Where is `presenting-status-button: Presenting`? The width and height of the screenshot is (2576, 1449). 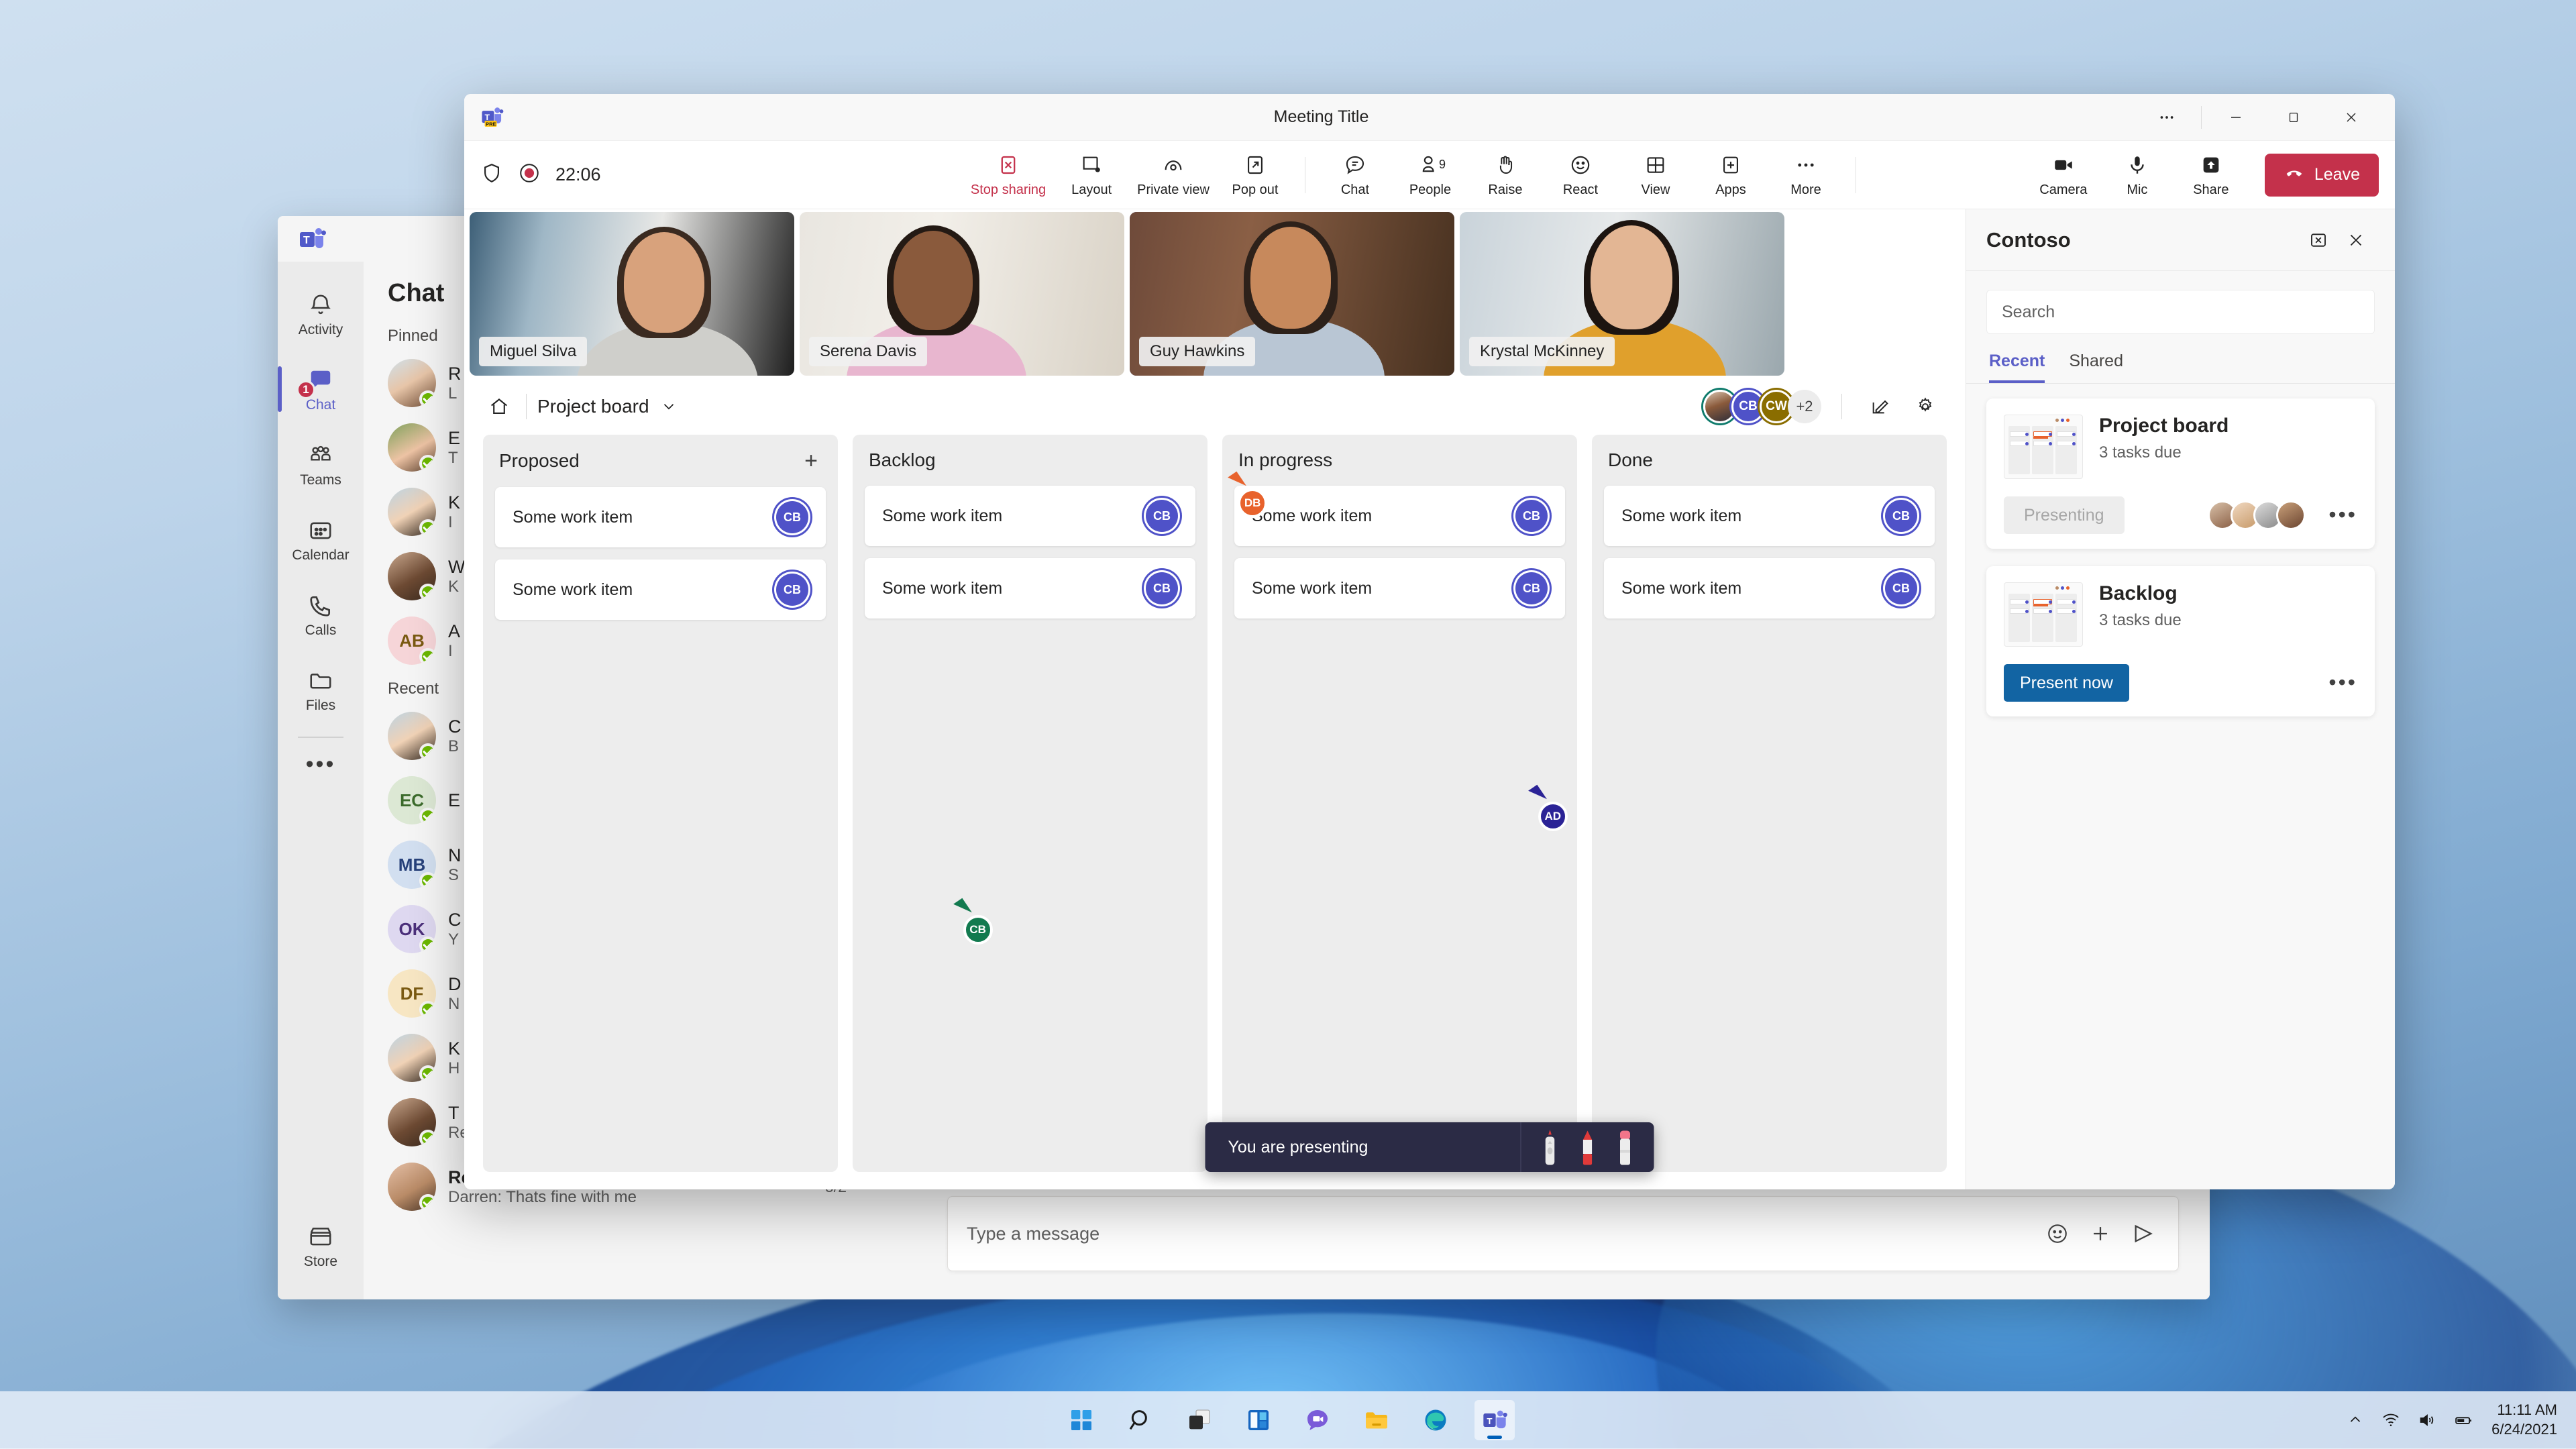 presenting-status-button: Presenting is located at coordinates (2064, 515).